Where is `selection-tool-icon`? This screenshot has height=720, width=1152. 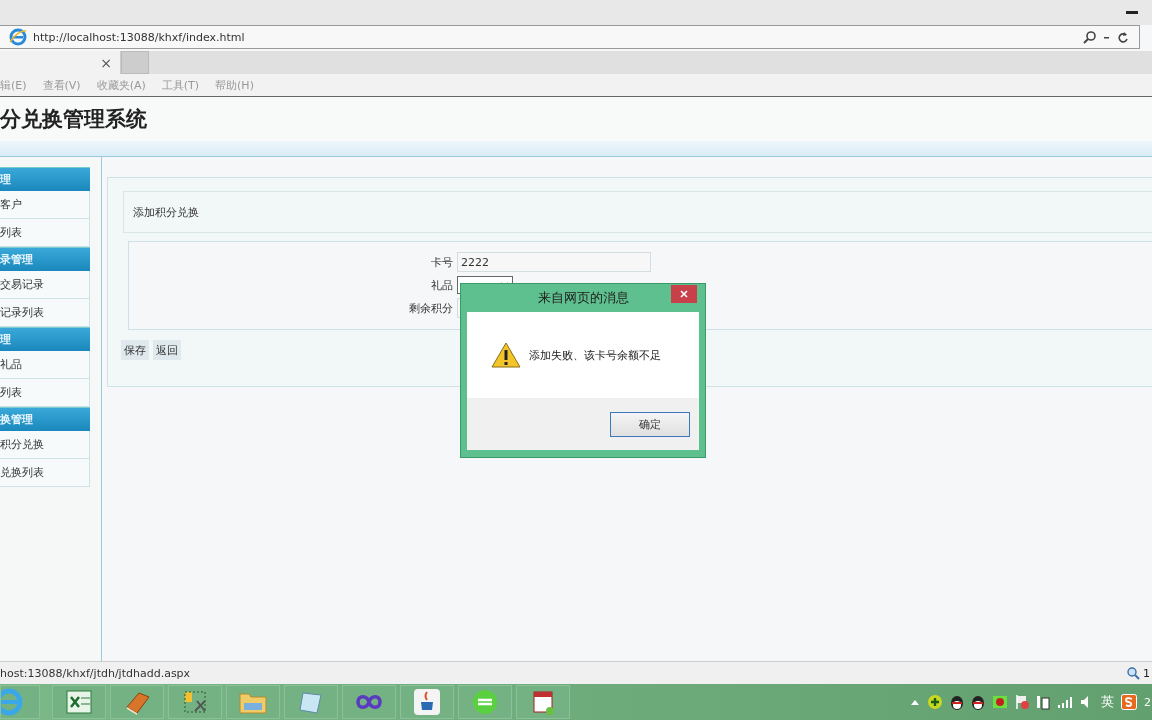 selection-tool-icon is located at coordinates (195, 702).